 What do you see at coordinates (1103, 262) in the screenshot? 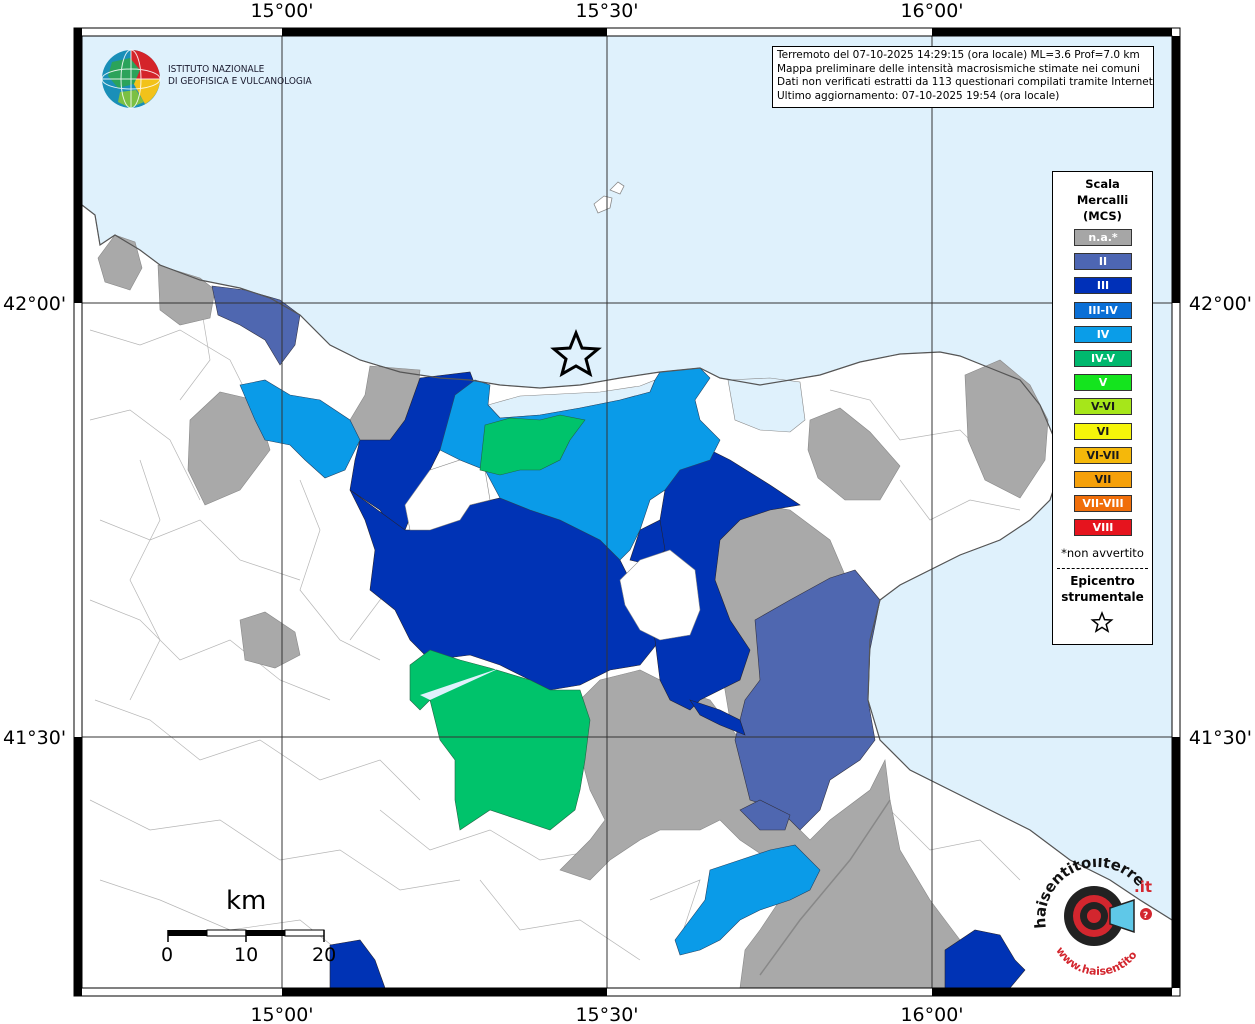
I see `legend-swatch: II` at bounding box center [1103, 262].